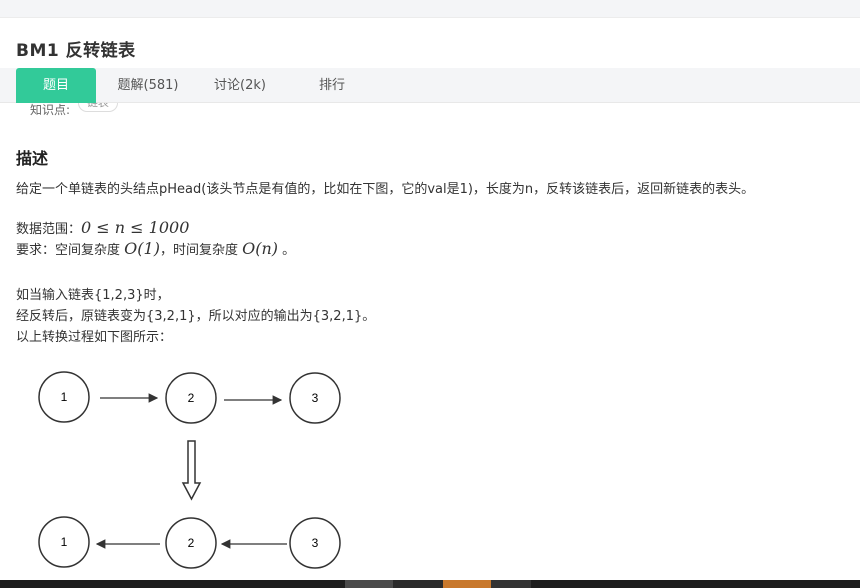 The width and height of the screenshot is (860, 588). What do you see at coordinates (240, 85) in the screenshot?
I see `tab-discussion: 讨论(2k)` at bounding box center [240, 85].